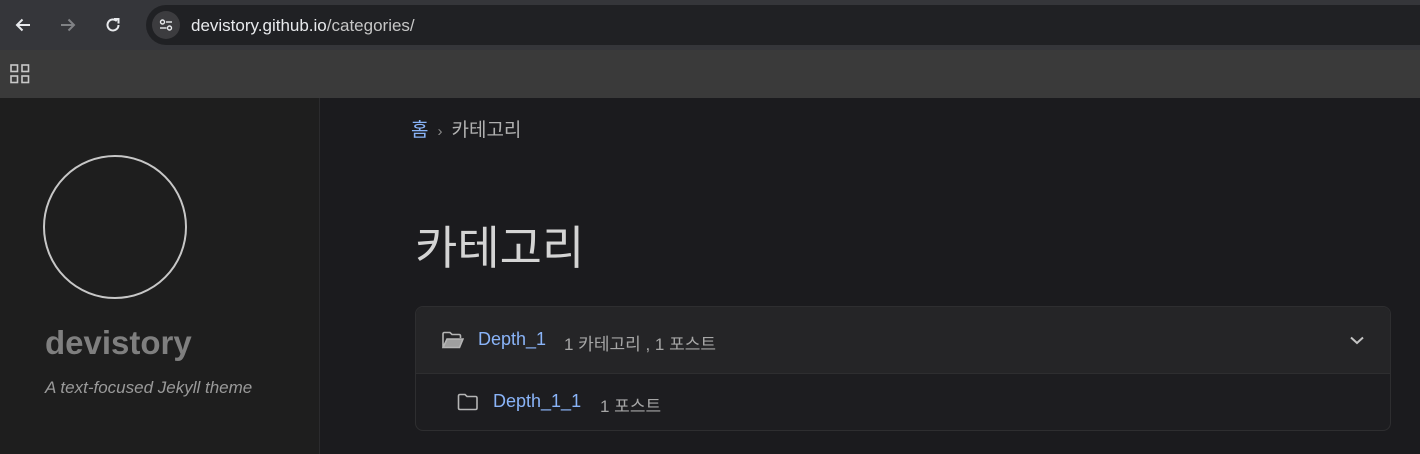  I want to click on apps-grid-icon, so click(20, 74).